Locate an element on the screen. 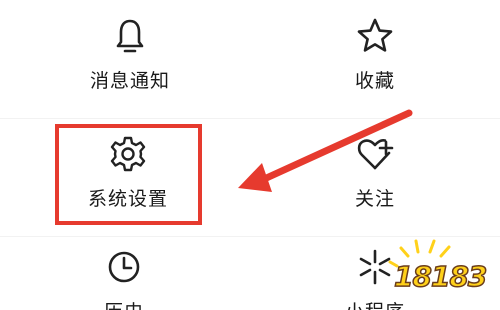 The image size is (500, 310). row-divider is located at coordinates (250, 118).